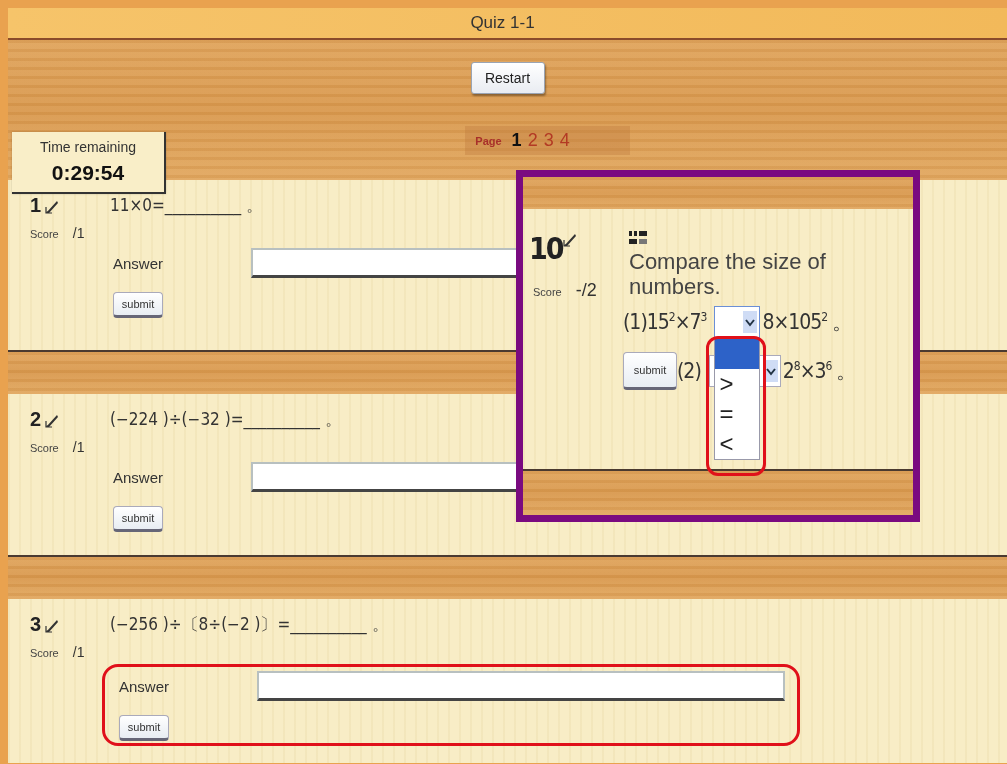 The height and width of the screenshot is (764, 1007). What do you see at coordinates (521, 686) in the screenshot?
I see `answer-field` at bounding box center [521, 686].